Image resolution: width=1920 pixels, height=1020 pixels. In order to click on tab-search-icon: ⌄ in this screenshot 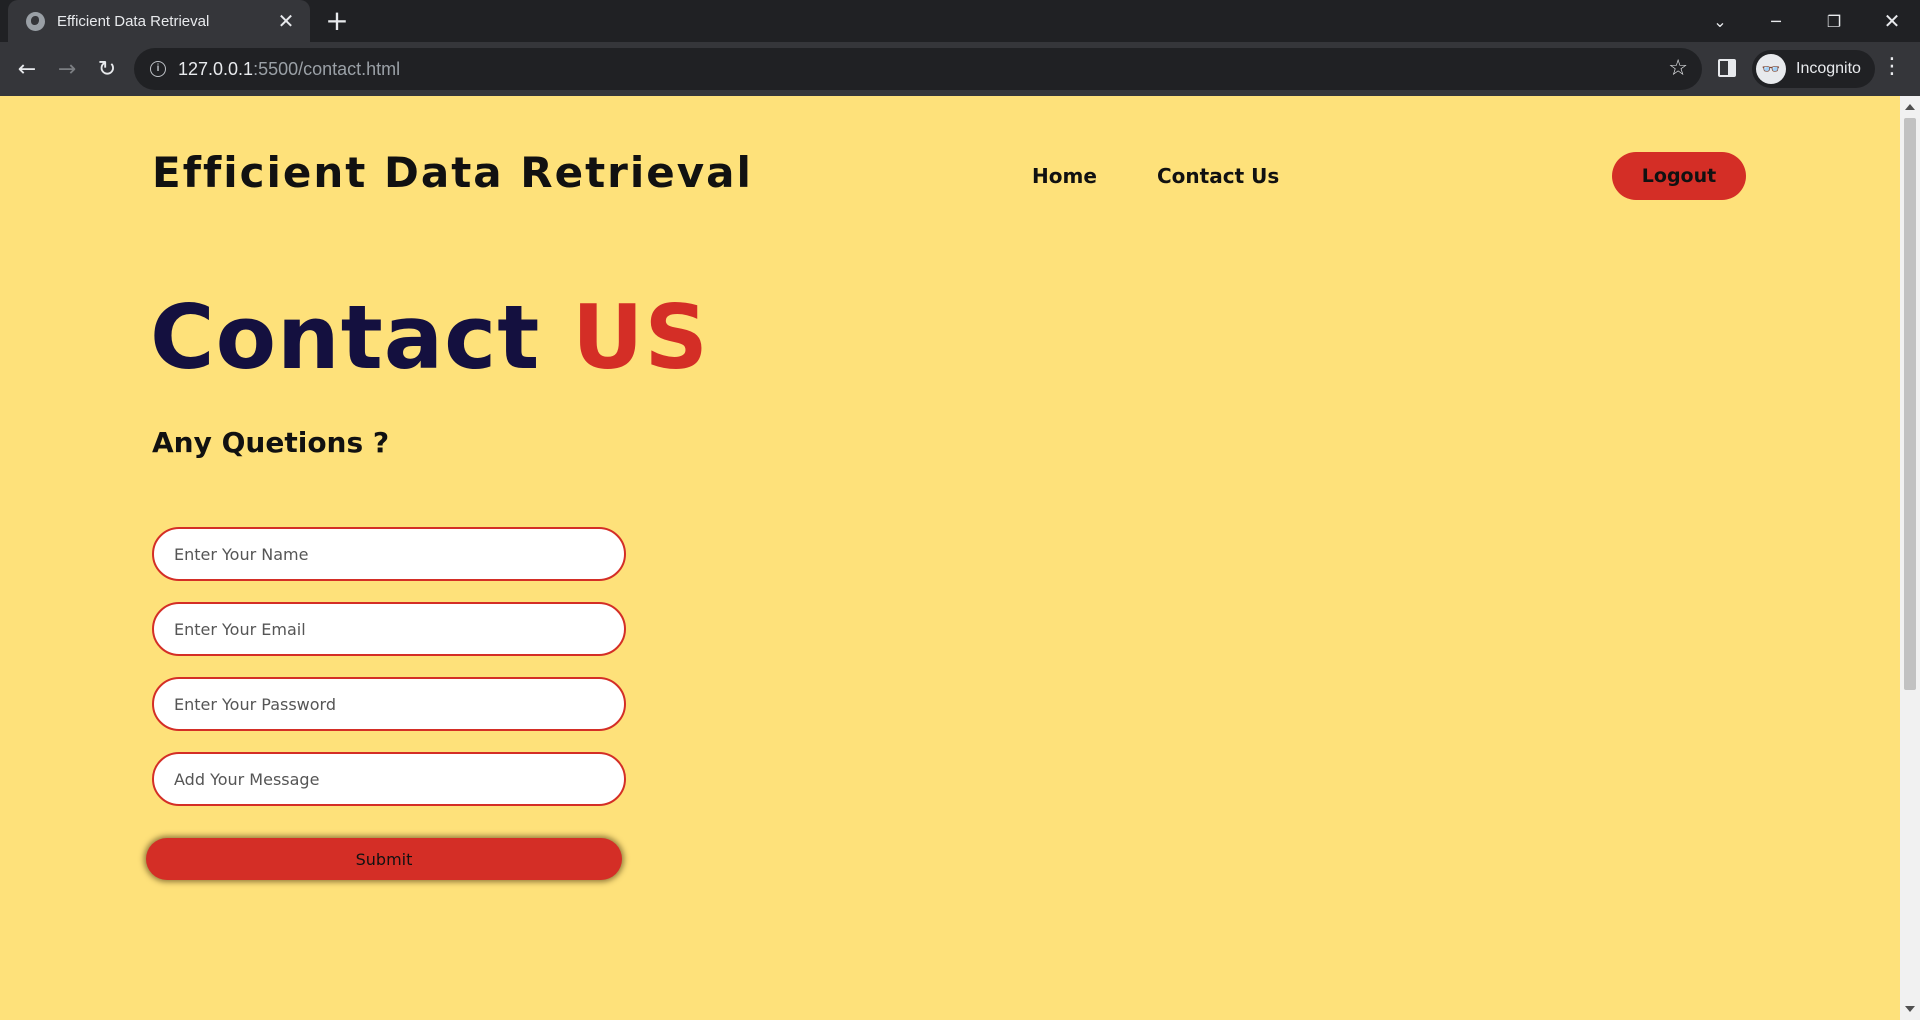, I will do `click(1720, 21)`.